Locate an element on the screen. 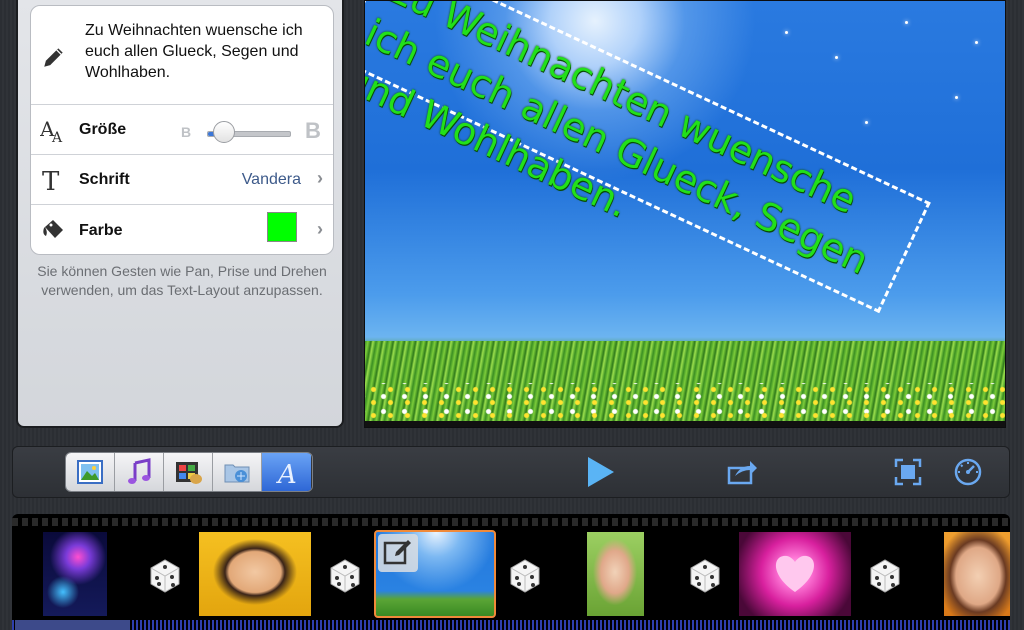 This screenshot has width=1024, height=630. flowers is located at coordinates (685, 402).